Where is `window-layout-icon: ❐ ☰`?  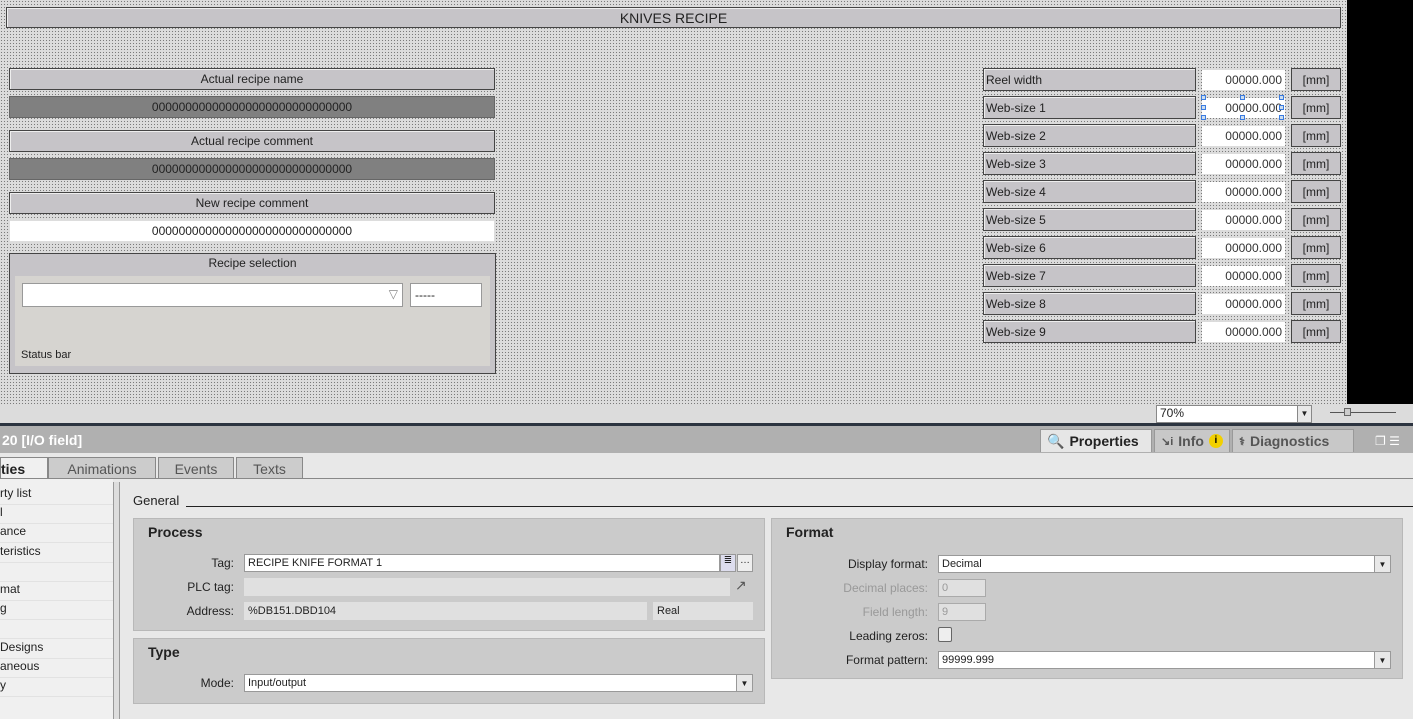 window-layout-icon: ❐ ☰ is located at coordinates (1387, 441).